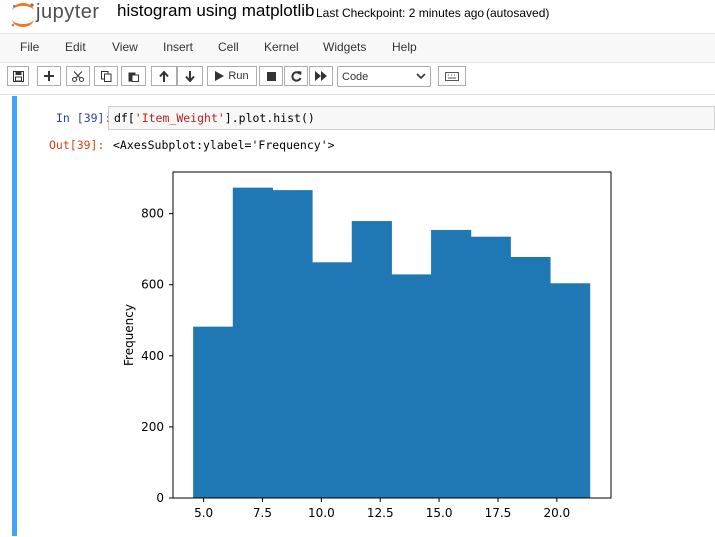 Image resolution: width=715 pixels, height=537 pixels. Describe the element at coordinates (439, 513) in the screenshot. I see `x-tick-label: 15.0` at that location.